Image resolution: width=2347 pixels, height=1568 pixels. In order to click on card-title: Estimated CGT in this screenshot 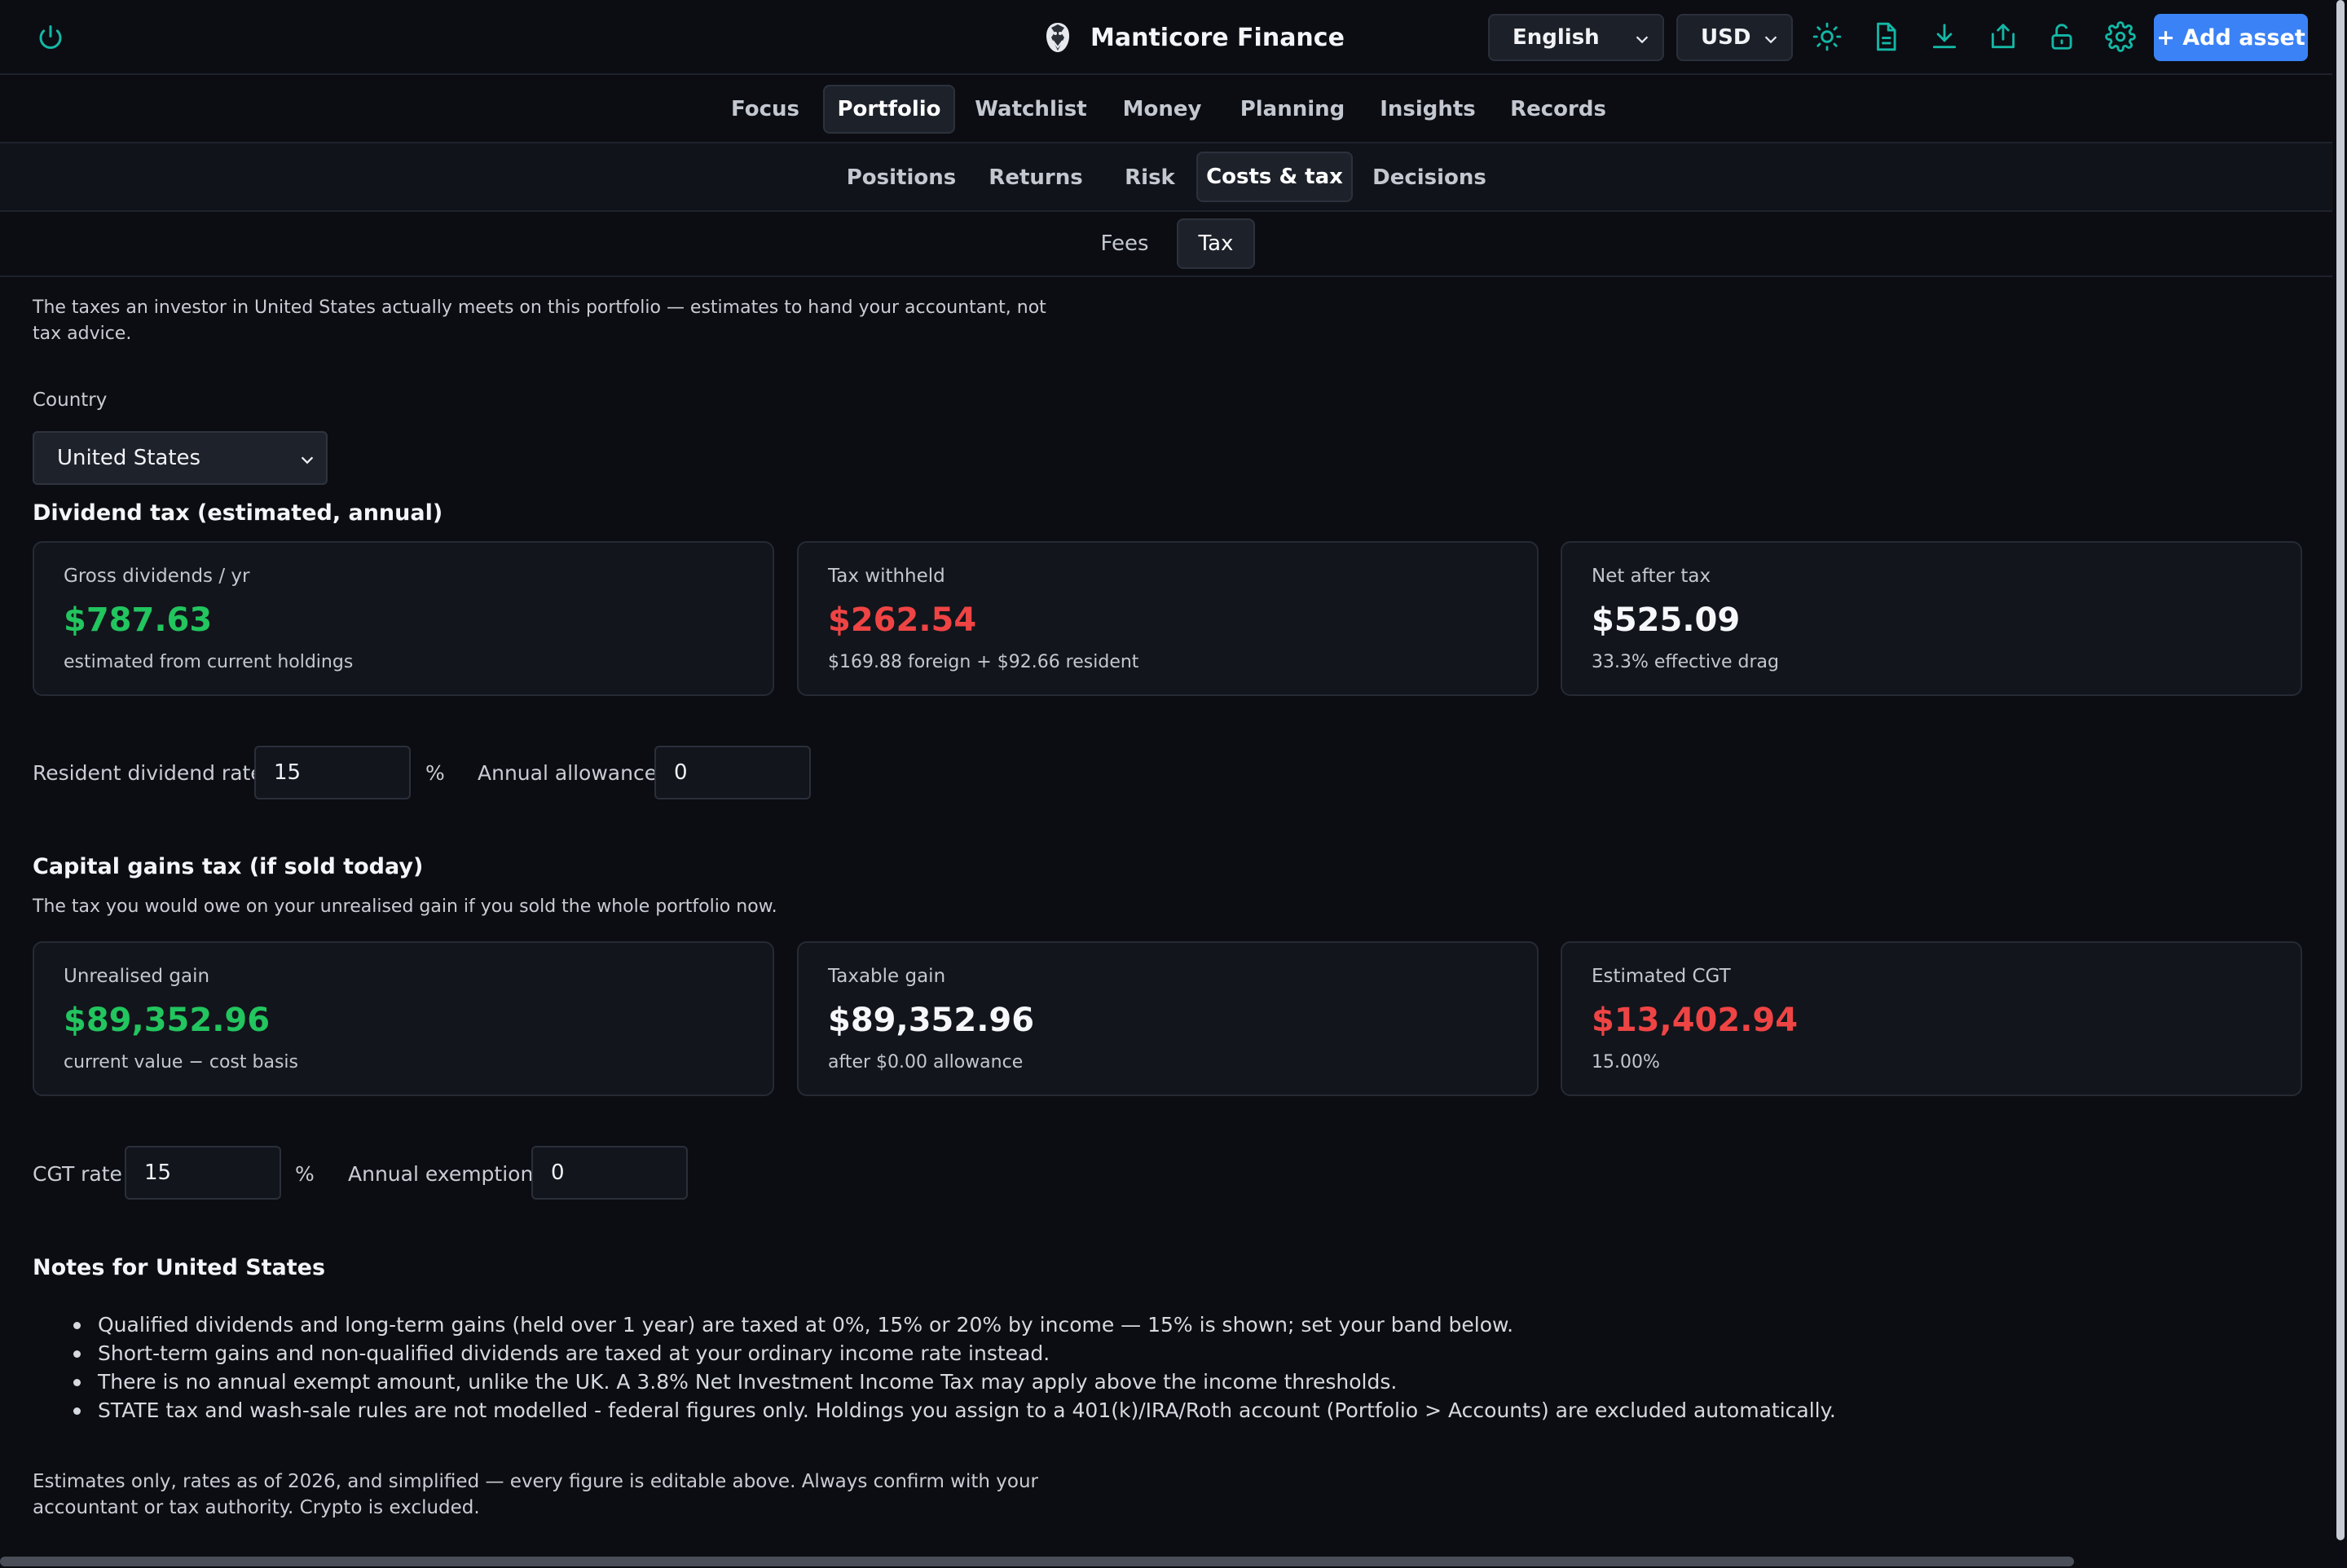, I will do `click(1661, 976)`.